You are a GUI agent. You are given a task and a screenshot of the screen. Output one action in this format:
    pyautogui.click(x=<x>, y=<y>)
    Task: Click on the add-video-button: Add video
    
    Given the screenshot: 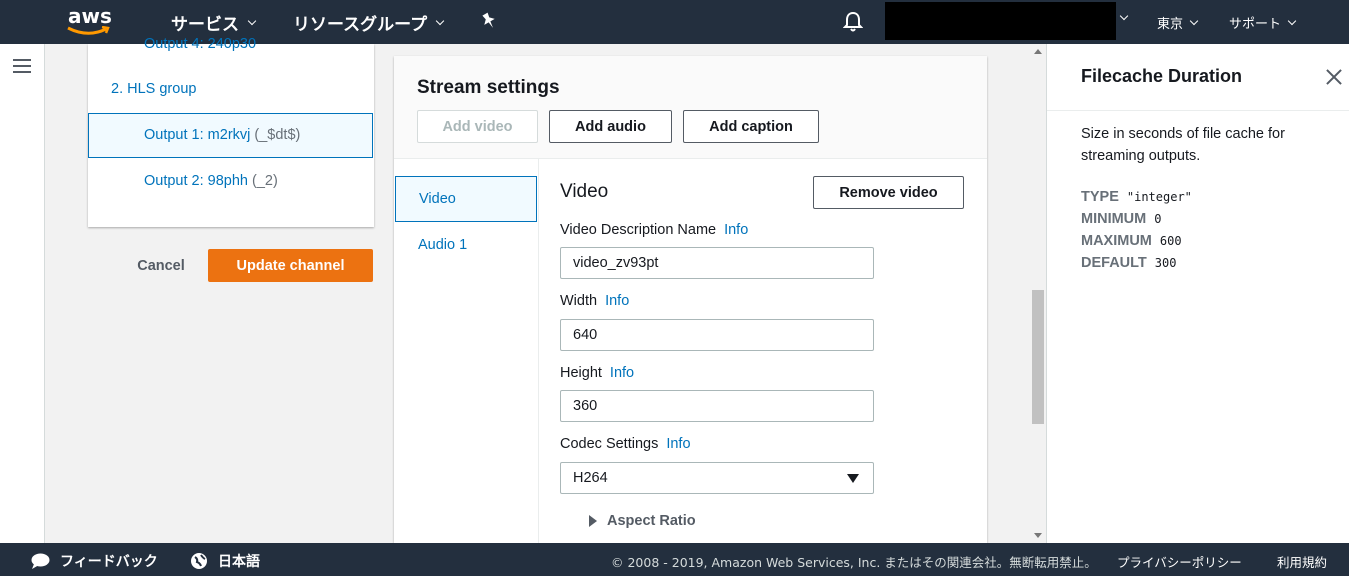 What is the action you would take?
    pyautogui.click(x=477, y=126)
    